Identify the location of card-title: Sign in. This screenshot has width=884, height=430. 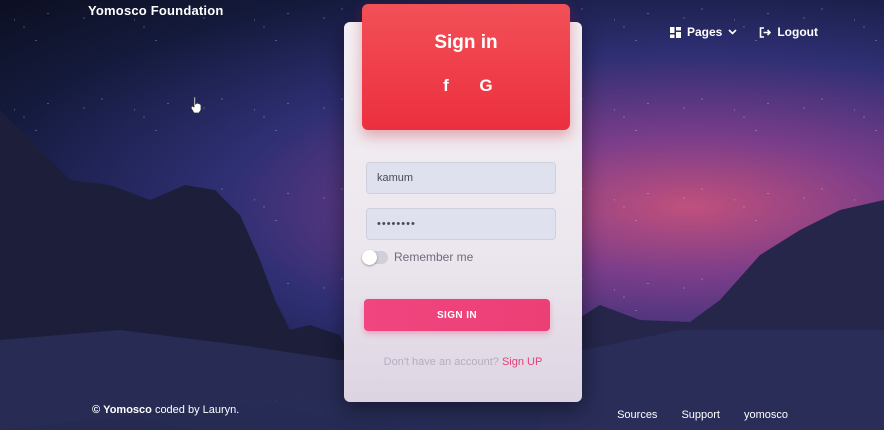
(466, 42).